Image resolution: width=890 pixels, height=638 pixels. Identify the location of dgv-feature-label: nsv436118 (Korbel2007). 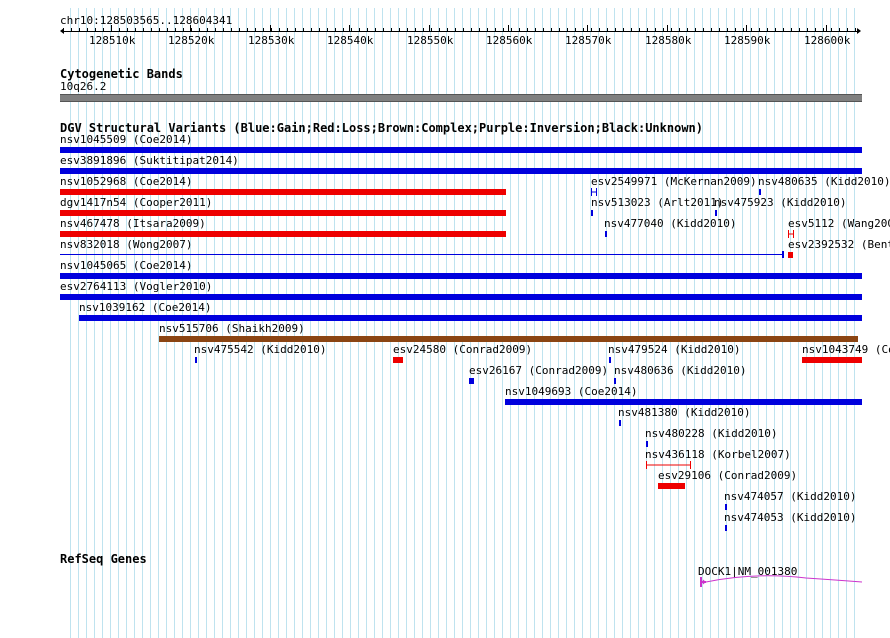
(718, 455).